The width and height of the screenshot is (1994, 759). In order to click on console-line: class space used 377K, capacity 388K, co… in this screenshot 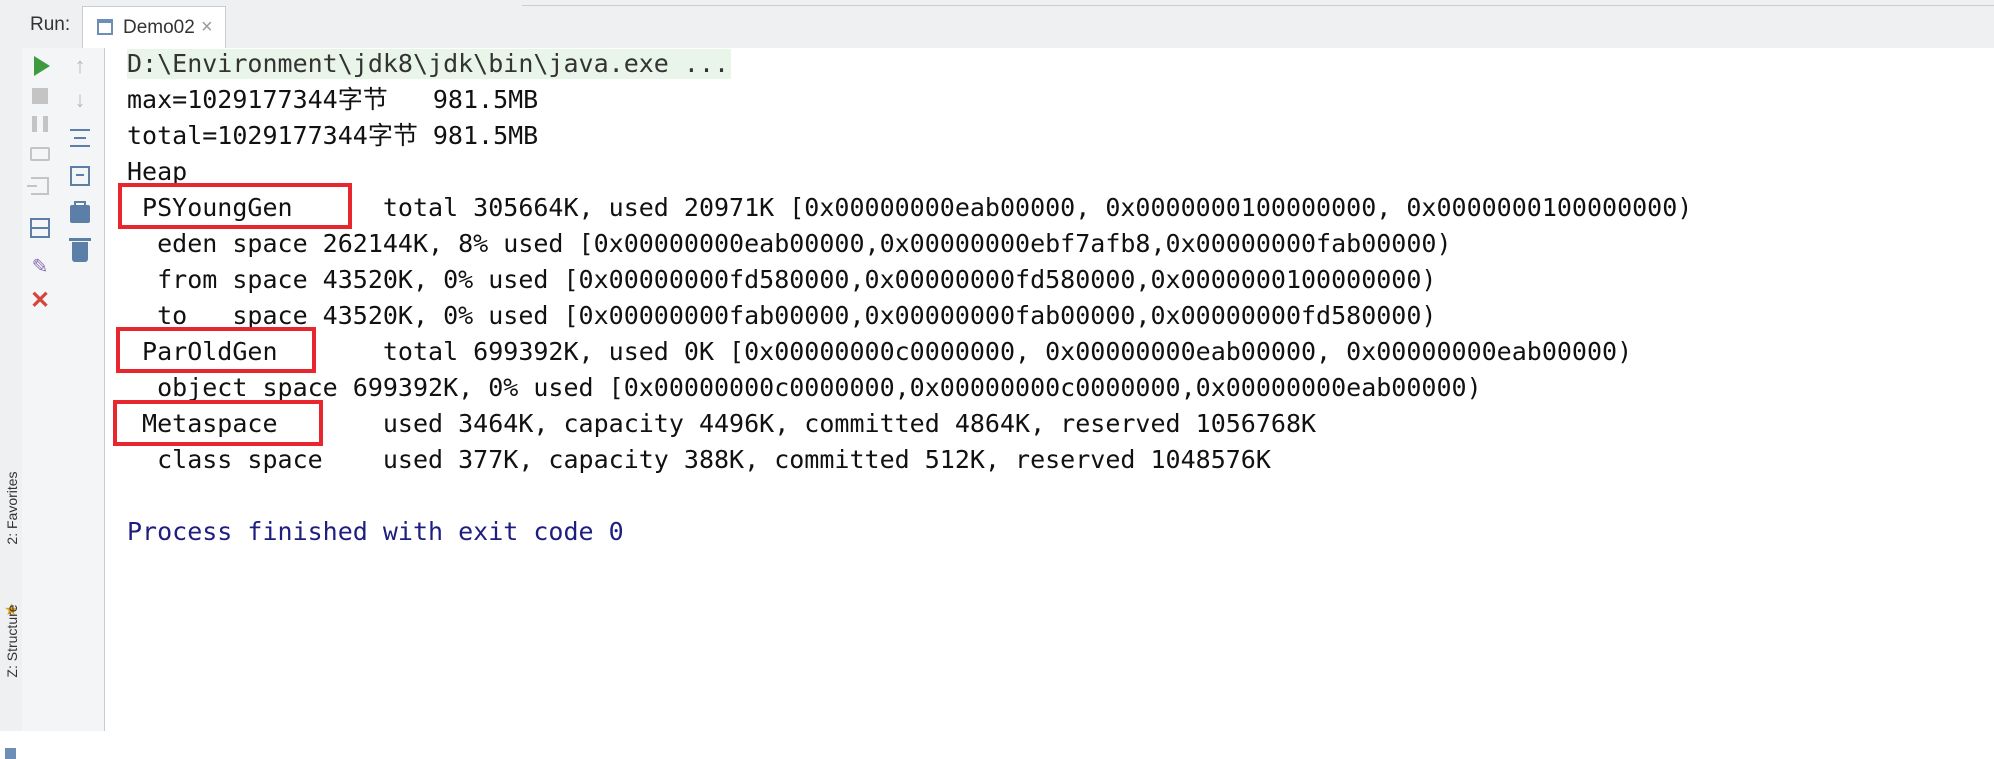, I will do `click(699, 459)`.